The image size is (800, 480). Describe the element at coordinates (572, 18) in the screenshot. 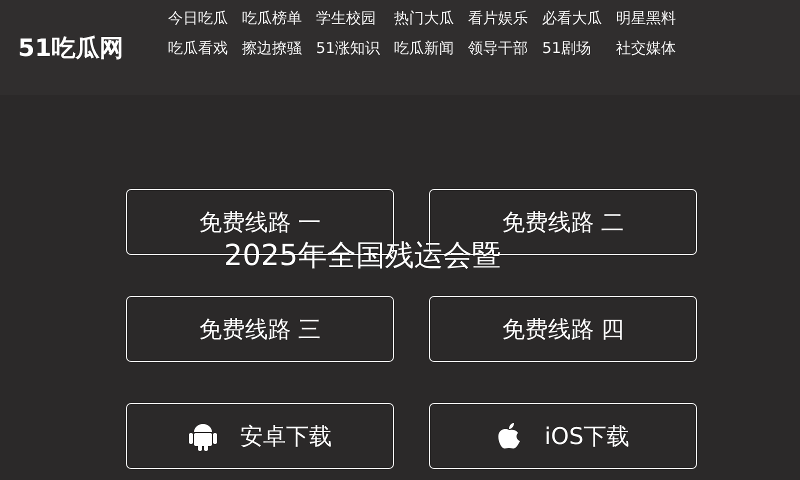

I see `nav-link: 必看大瓜` at that location.